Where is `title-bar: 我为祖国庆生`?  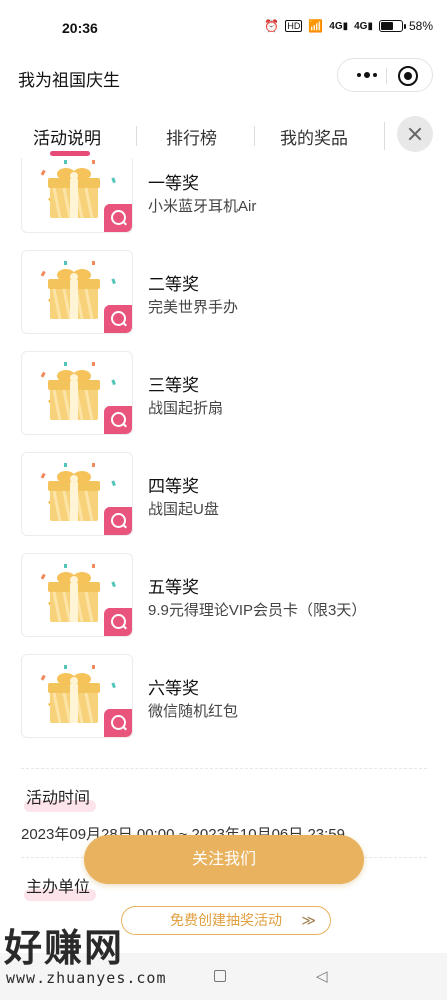 title-bar: 我为祖国庆生 is located at coordinates (223, 76).